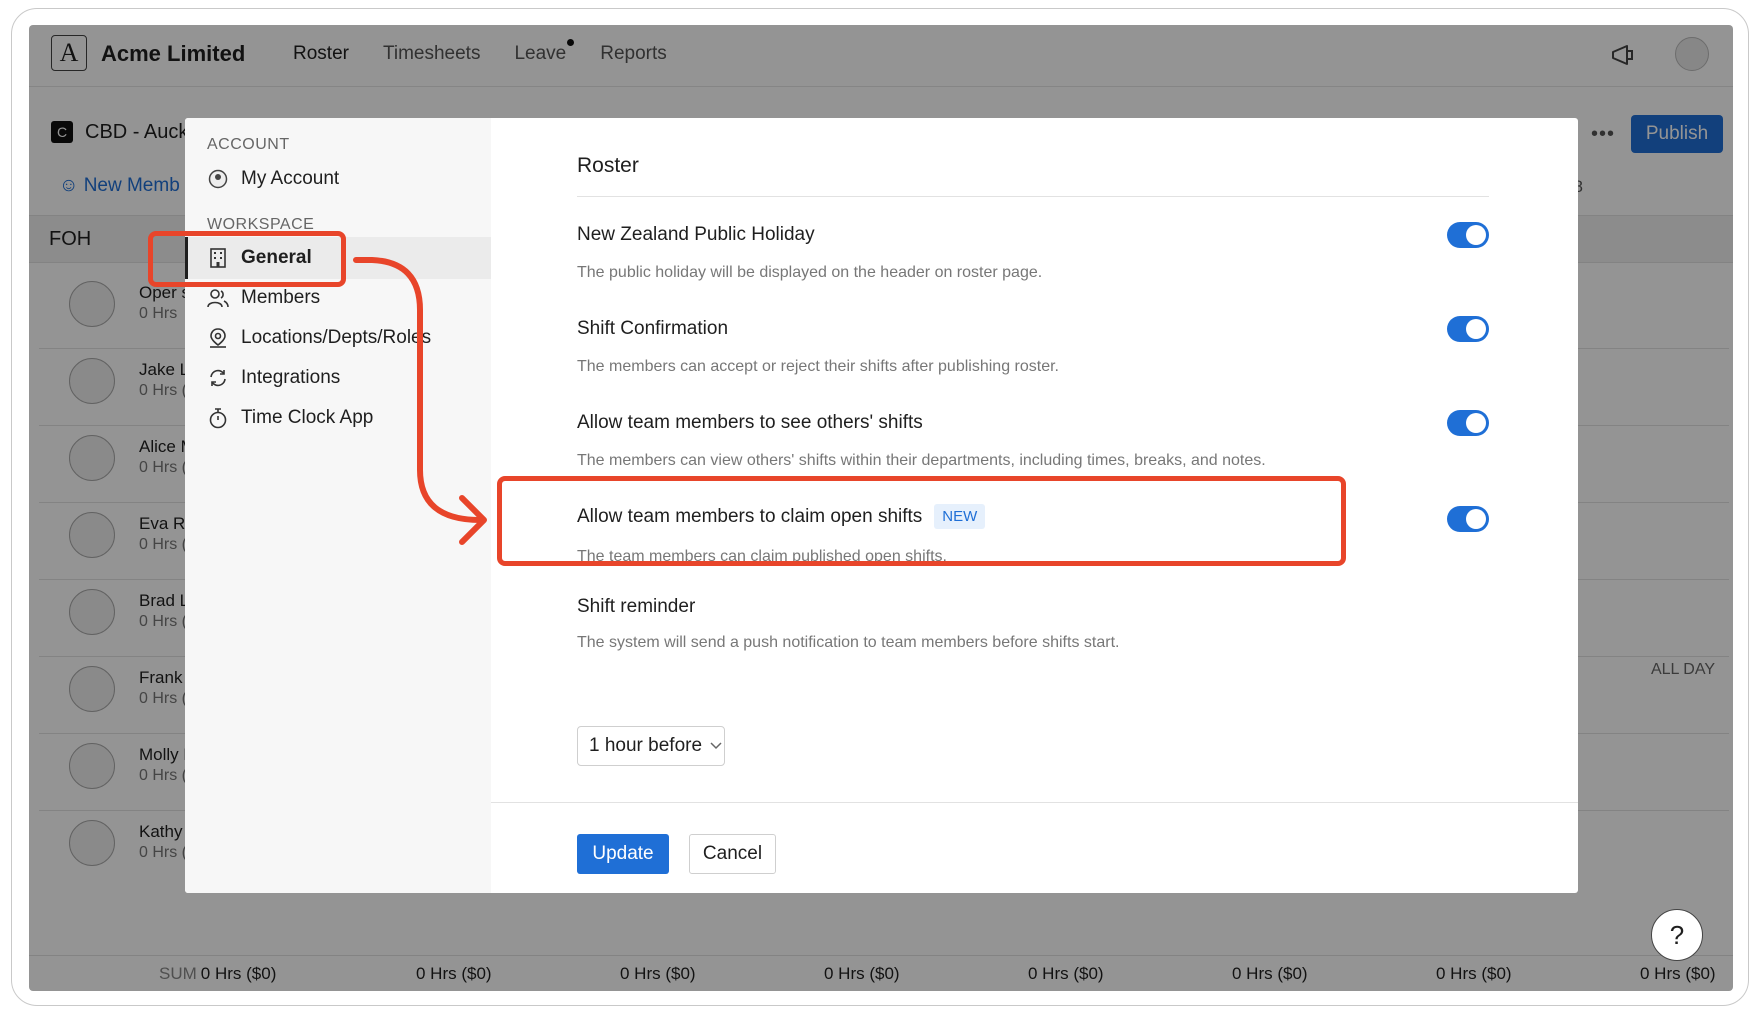 This screenshot has height=1016, width=1760. I want to click on setting-label: Shift Confirmation, so click(653, 328).